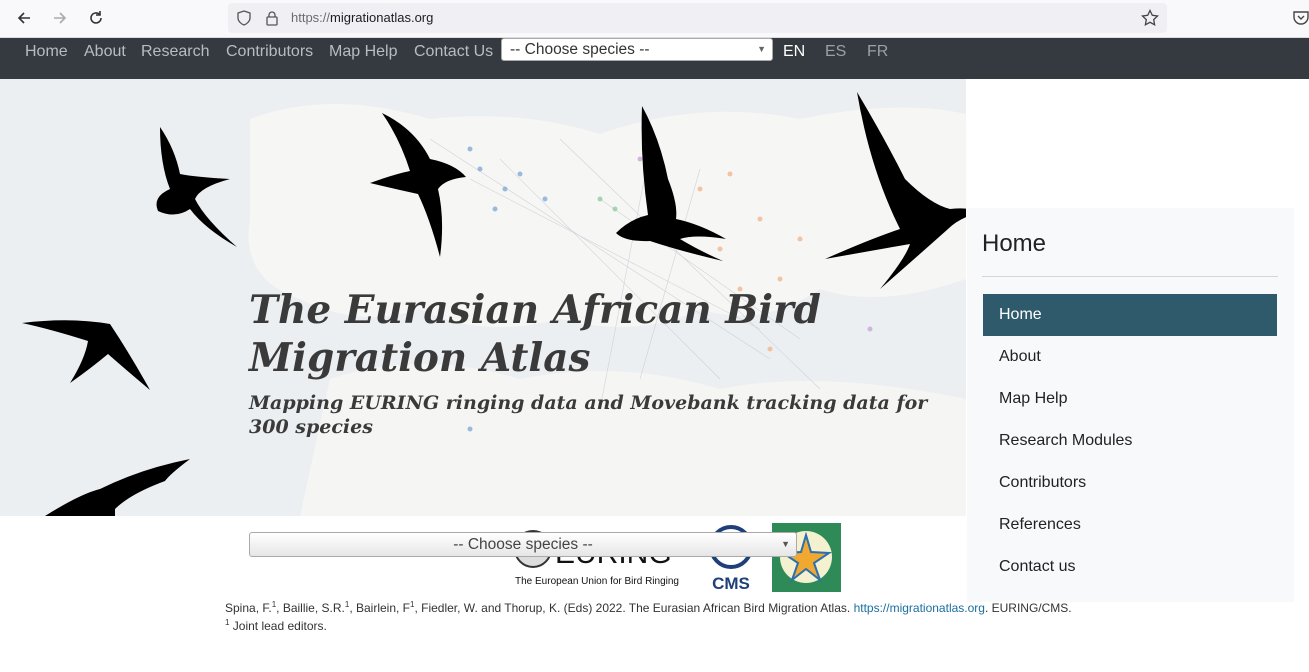 Image resolution: width=1309 pixels, height=672 pixels. What do you see at coordinates (1130, 399) in the screenshot?
I see `sidebar-item-map-help: Map Help` at bounding box center [1130, 399].